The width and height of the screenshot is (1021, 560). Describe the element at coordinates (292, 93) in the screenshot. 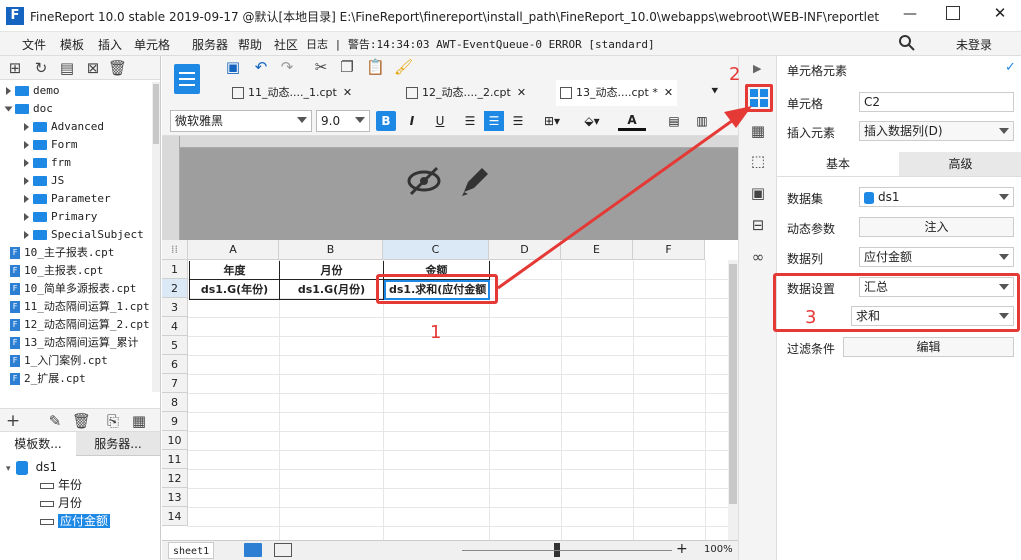

I see `tab-template-11: 11_动态...._1.cpt ✕` at that location.